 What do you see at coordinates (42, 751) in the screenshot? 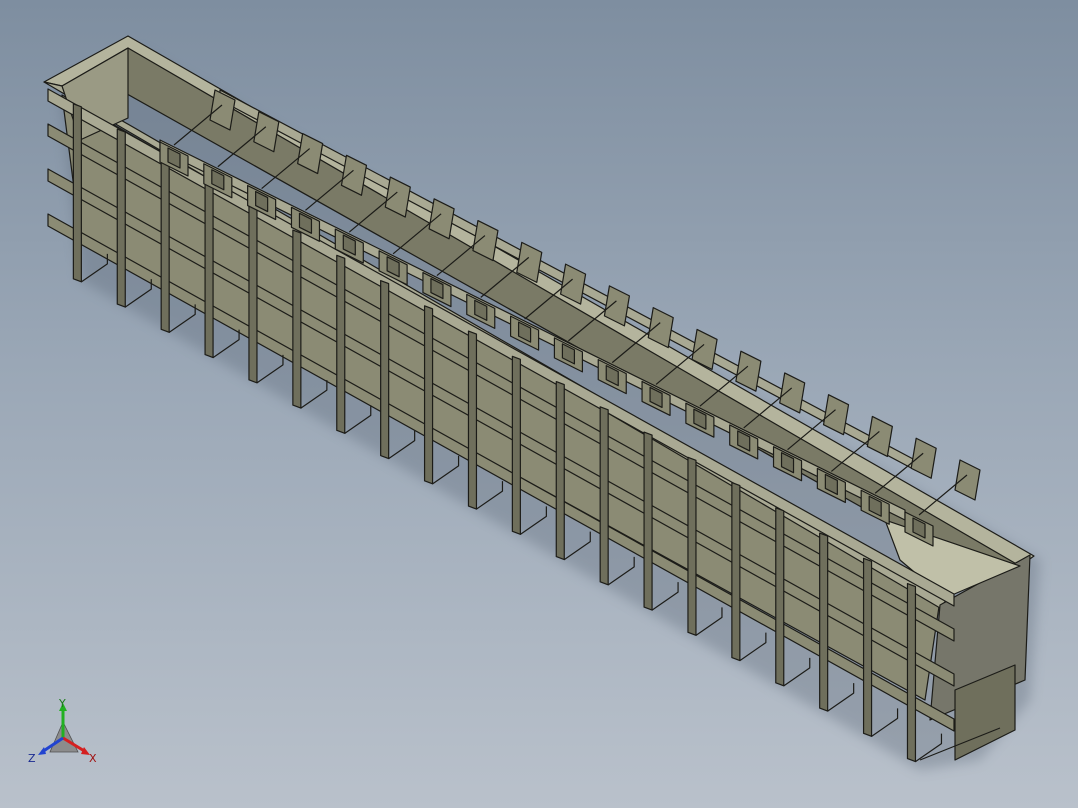
I see `triad-z-arrowhead` at bounding box center [42, 751].